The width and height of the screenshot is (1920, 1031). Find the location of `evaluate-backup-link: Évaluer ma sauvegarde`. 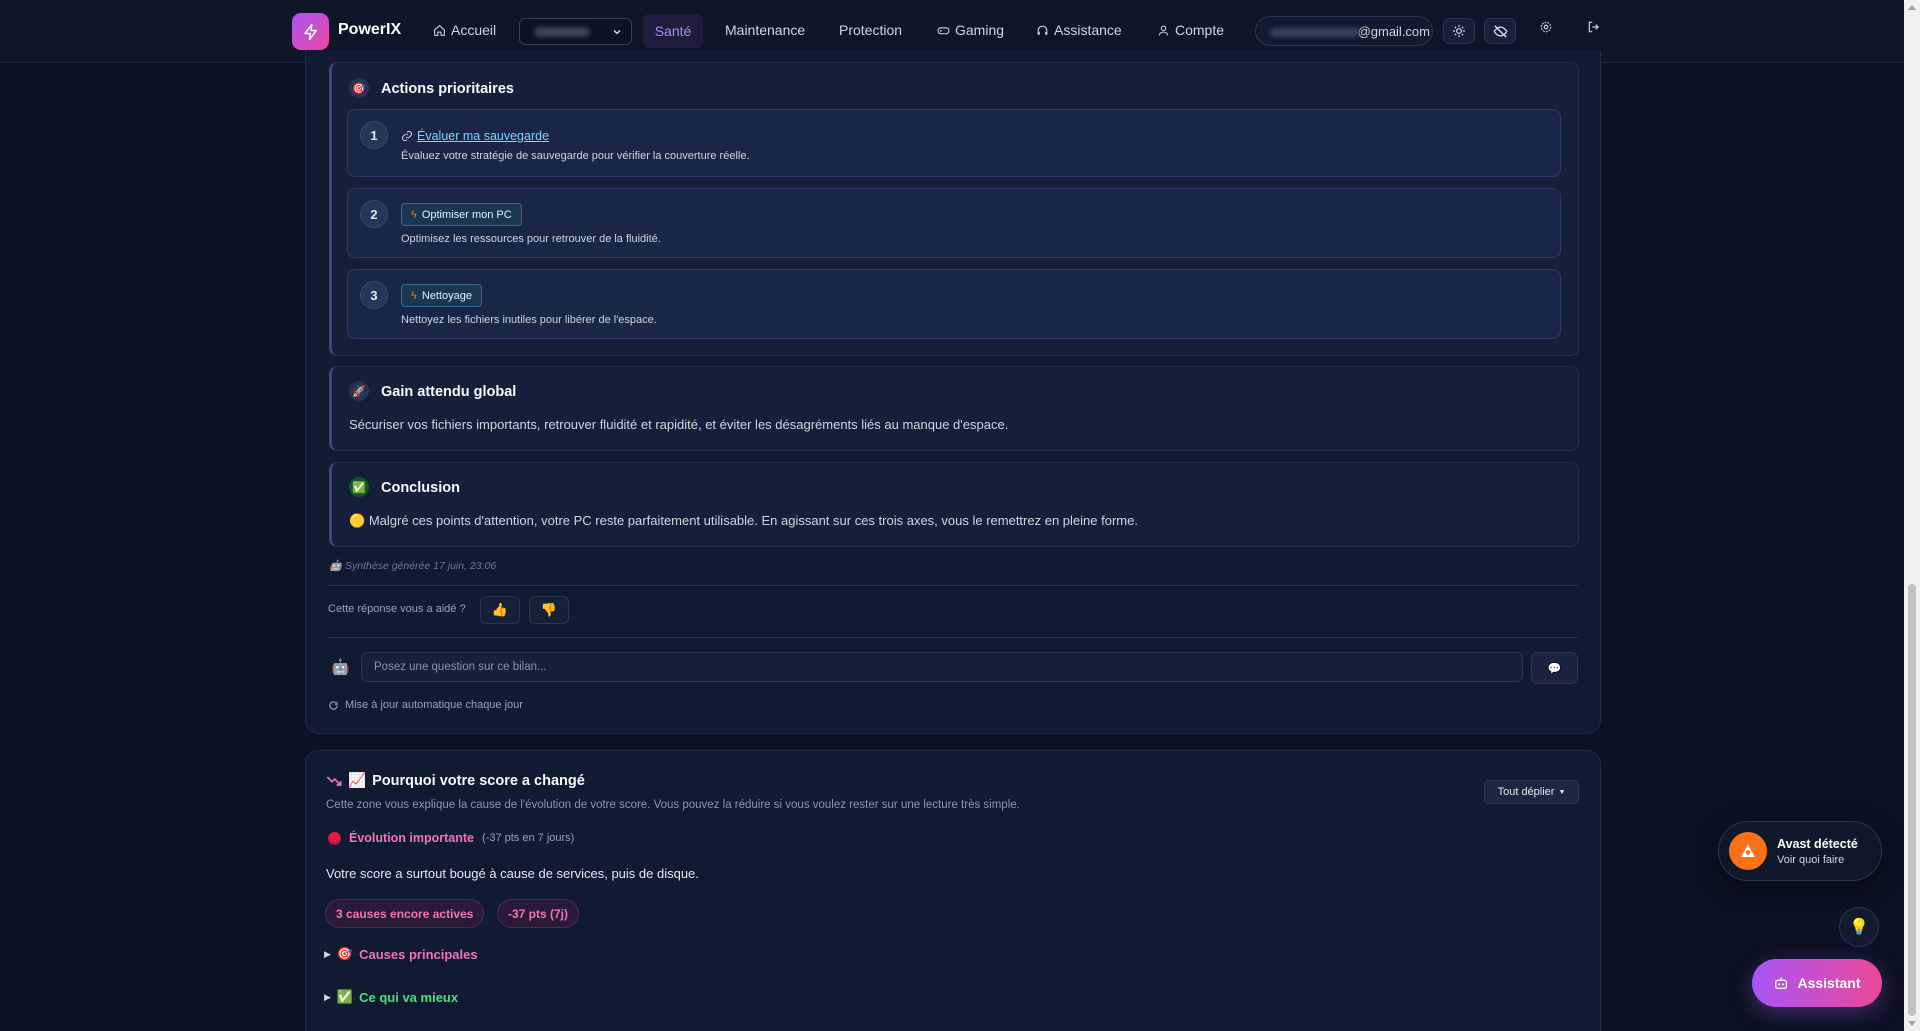

evaluate-backup-link: Évaluer ma sauvegarde is located at coordinates (475, 136).